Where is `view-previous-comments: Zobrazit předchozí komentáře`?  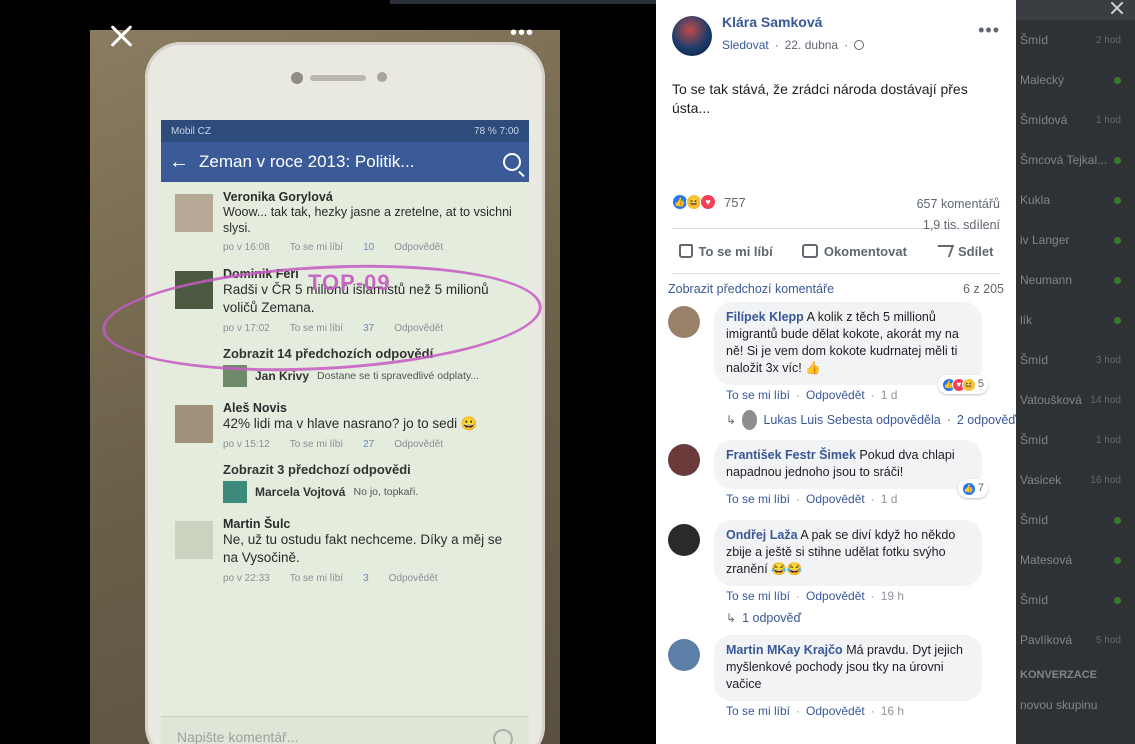
view-previous-comments: Zobrazit předchozí komentáře is located at coordinates (751, 289).